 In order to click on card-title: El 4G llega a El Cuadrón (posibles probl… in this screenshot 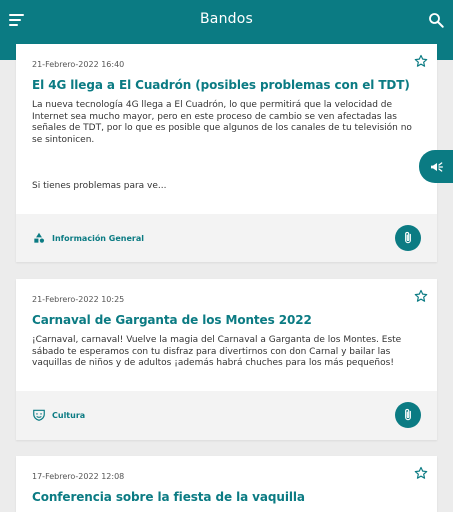, I will do `click(228, 85)`.